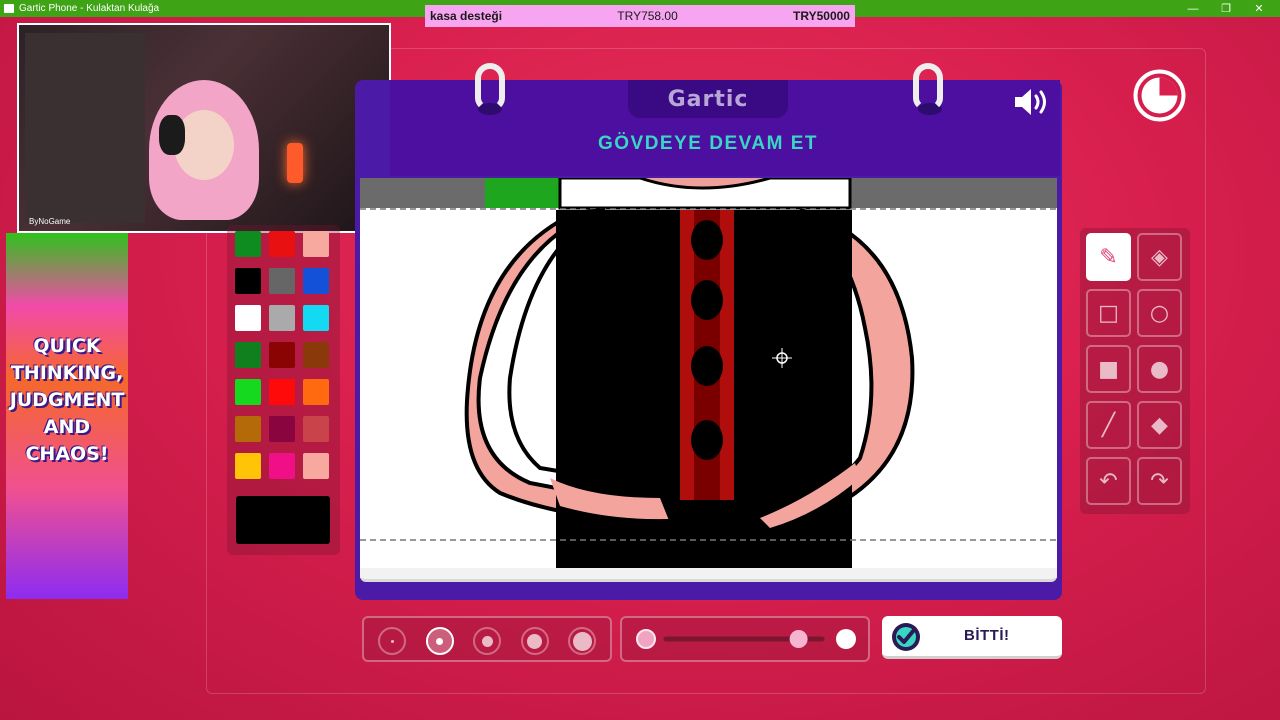 The width and height of the screenshot is (1280, 720). I want to click on ad-banner: QUICK THINKING, JUDGMENT AND CHAOS!, so click(67, 416).